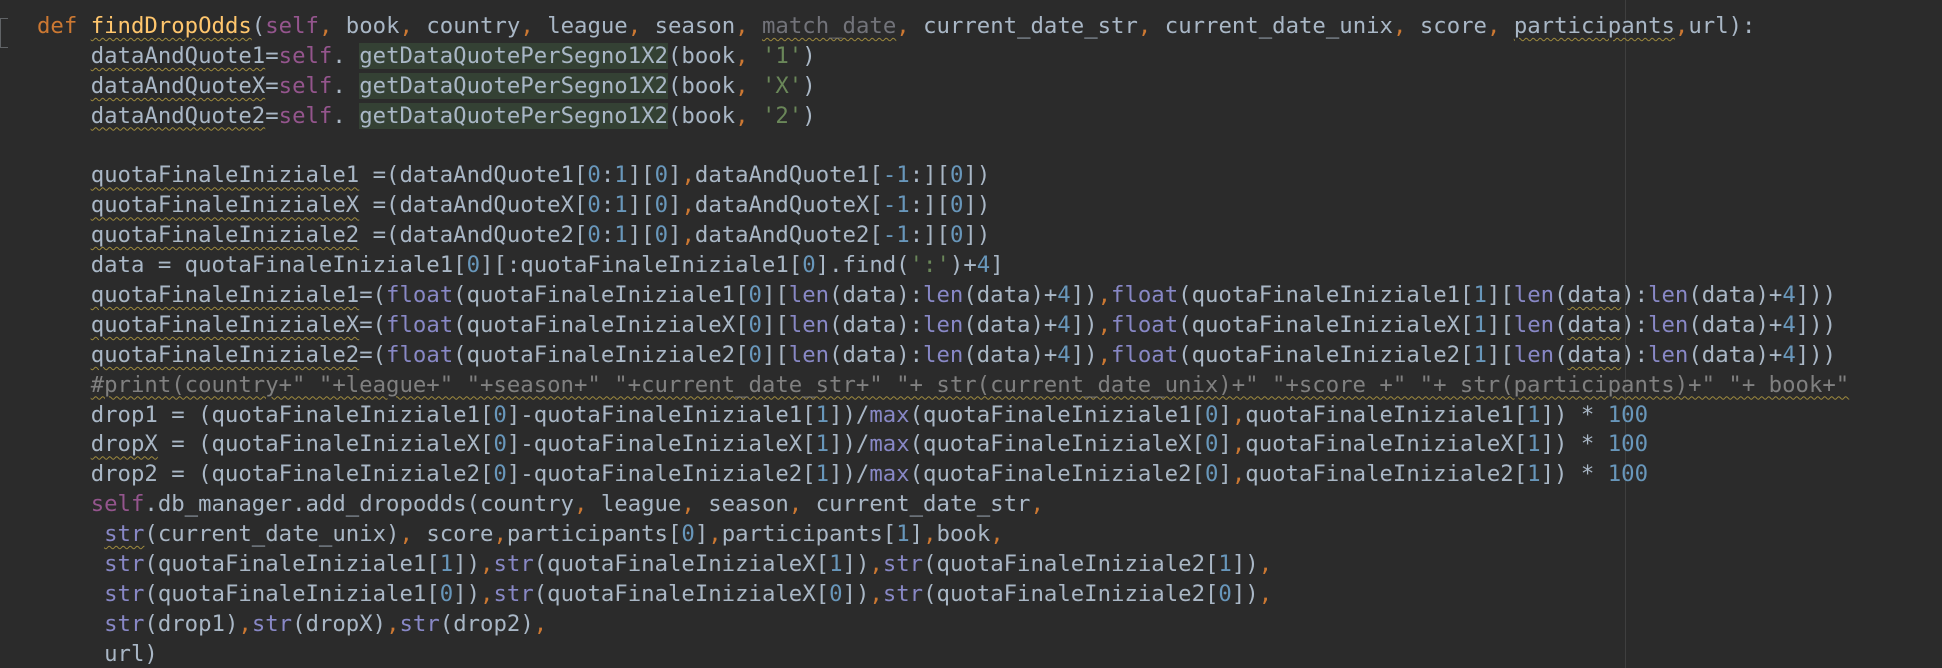 This screenshot has width=1942, height=668. What do you see at coordinates (889, 414) in the screenshot?
I see `code-token: max` at bounding box center [889, 414].